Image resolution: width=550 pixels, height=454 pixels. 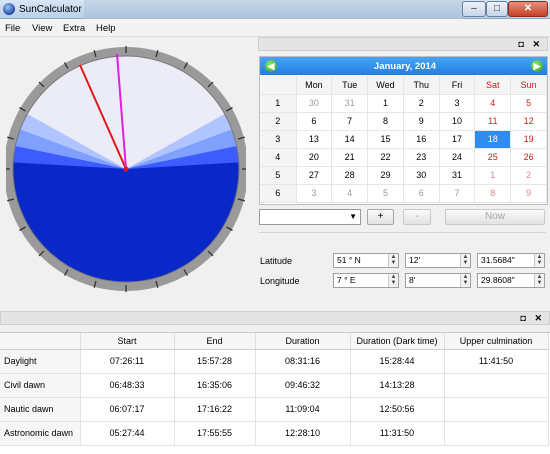 What do you see at coordinates (127, 341) in the screenshot?
I see `column-header-start: Start` at bounding box center [127, 341].